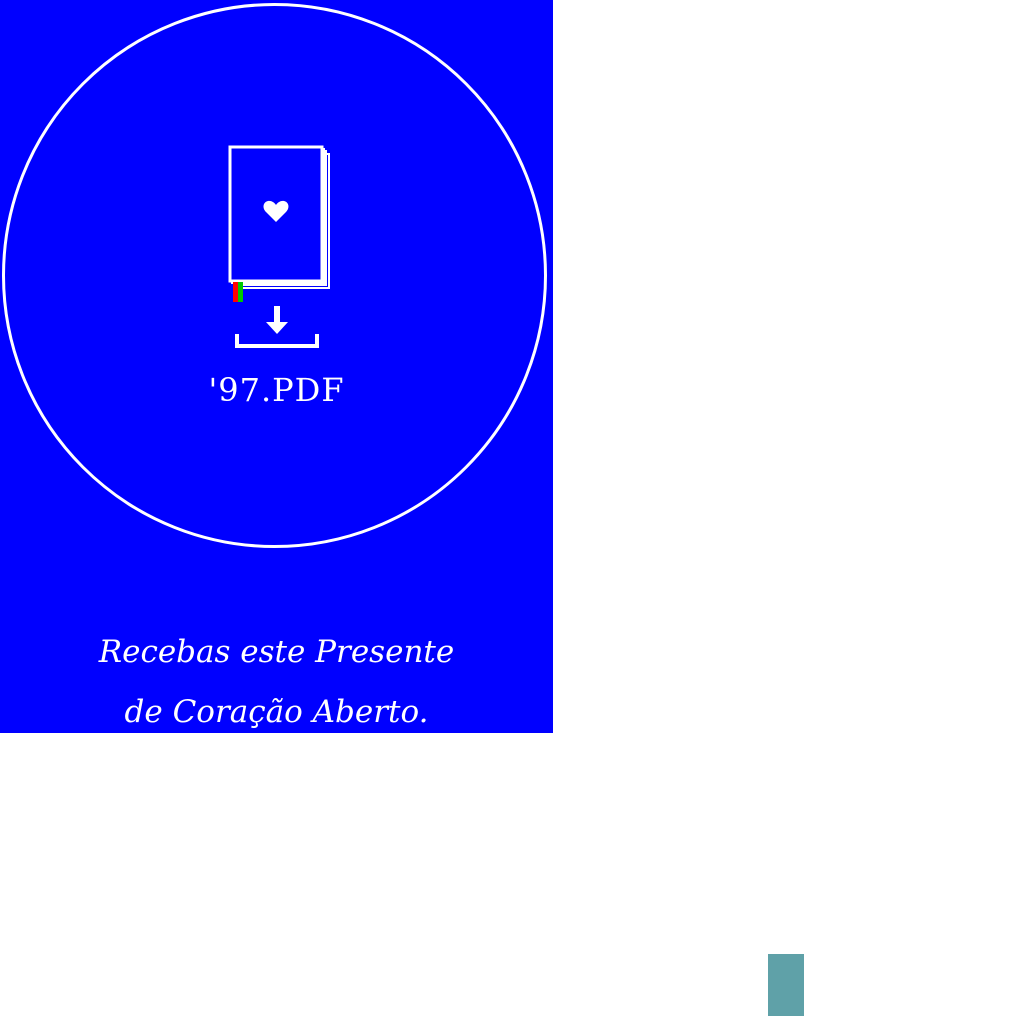 Image resolution: width=1024 pixels, height=1024 pixels. Describe the element at coordinates (276, 652) in the screenshot. I see `tagline-line-1: Recebas este Presente` at that location.